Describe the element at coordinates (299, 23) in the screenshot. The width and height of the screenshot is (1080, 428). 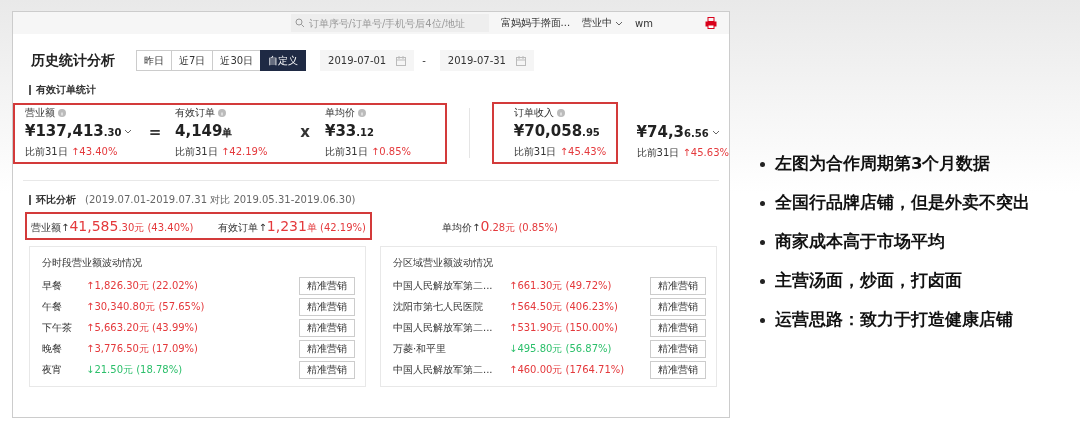
I see `search-icon` at that location.